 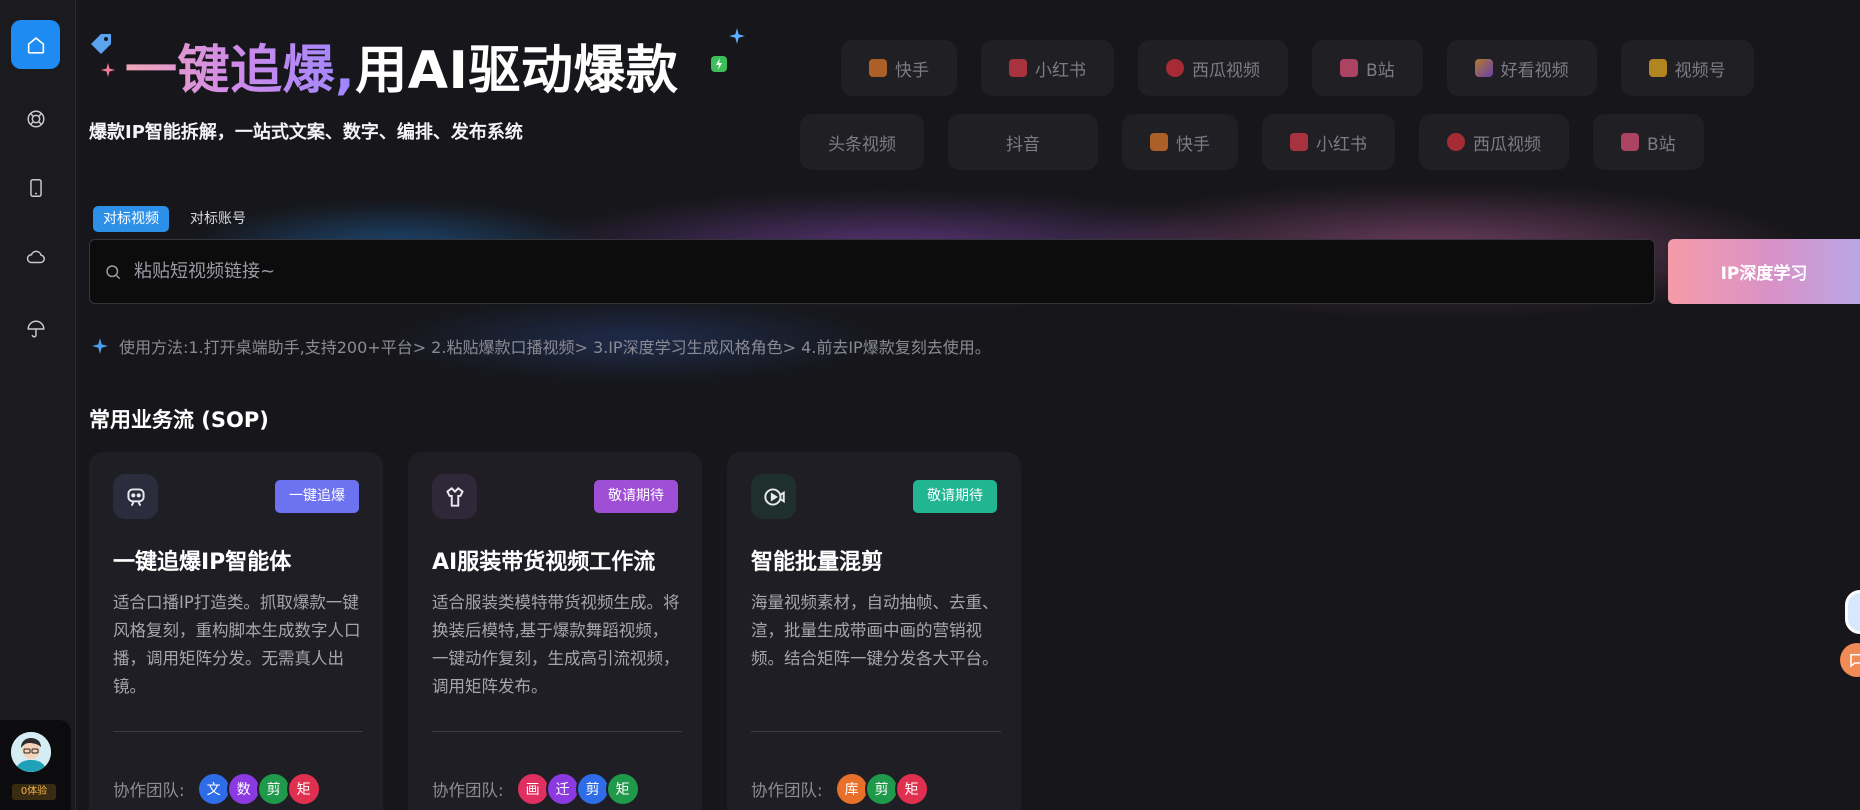 I want to click on tab-benchmark-account: 对标账号, so click(x=218, y=219).